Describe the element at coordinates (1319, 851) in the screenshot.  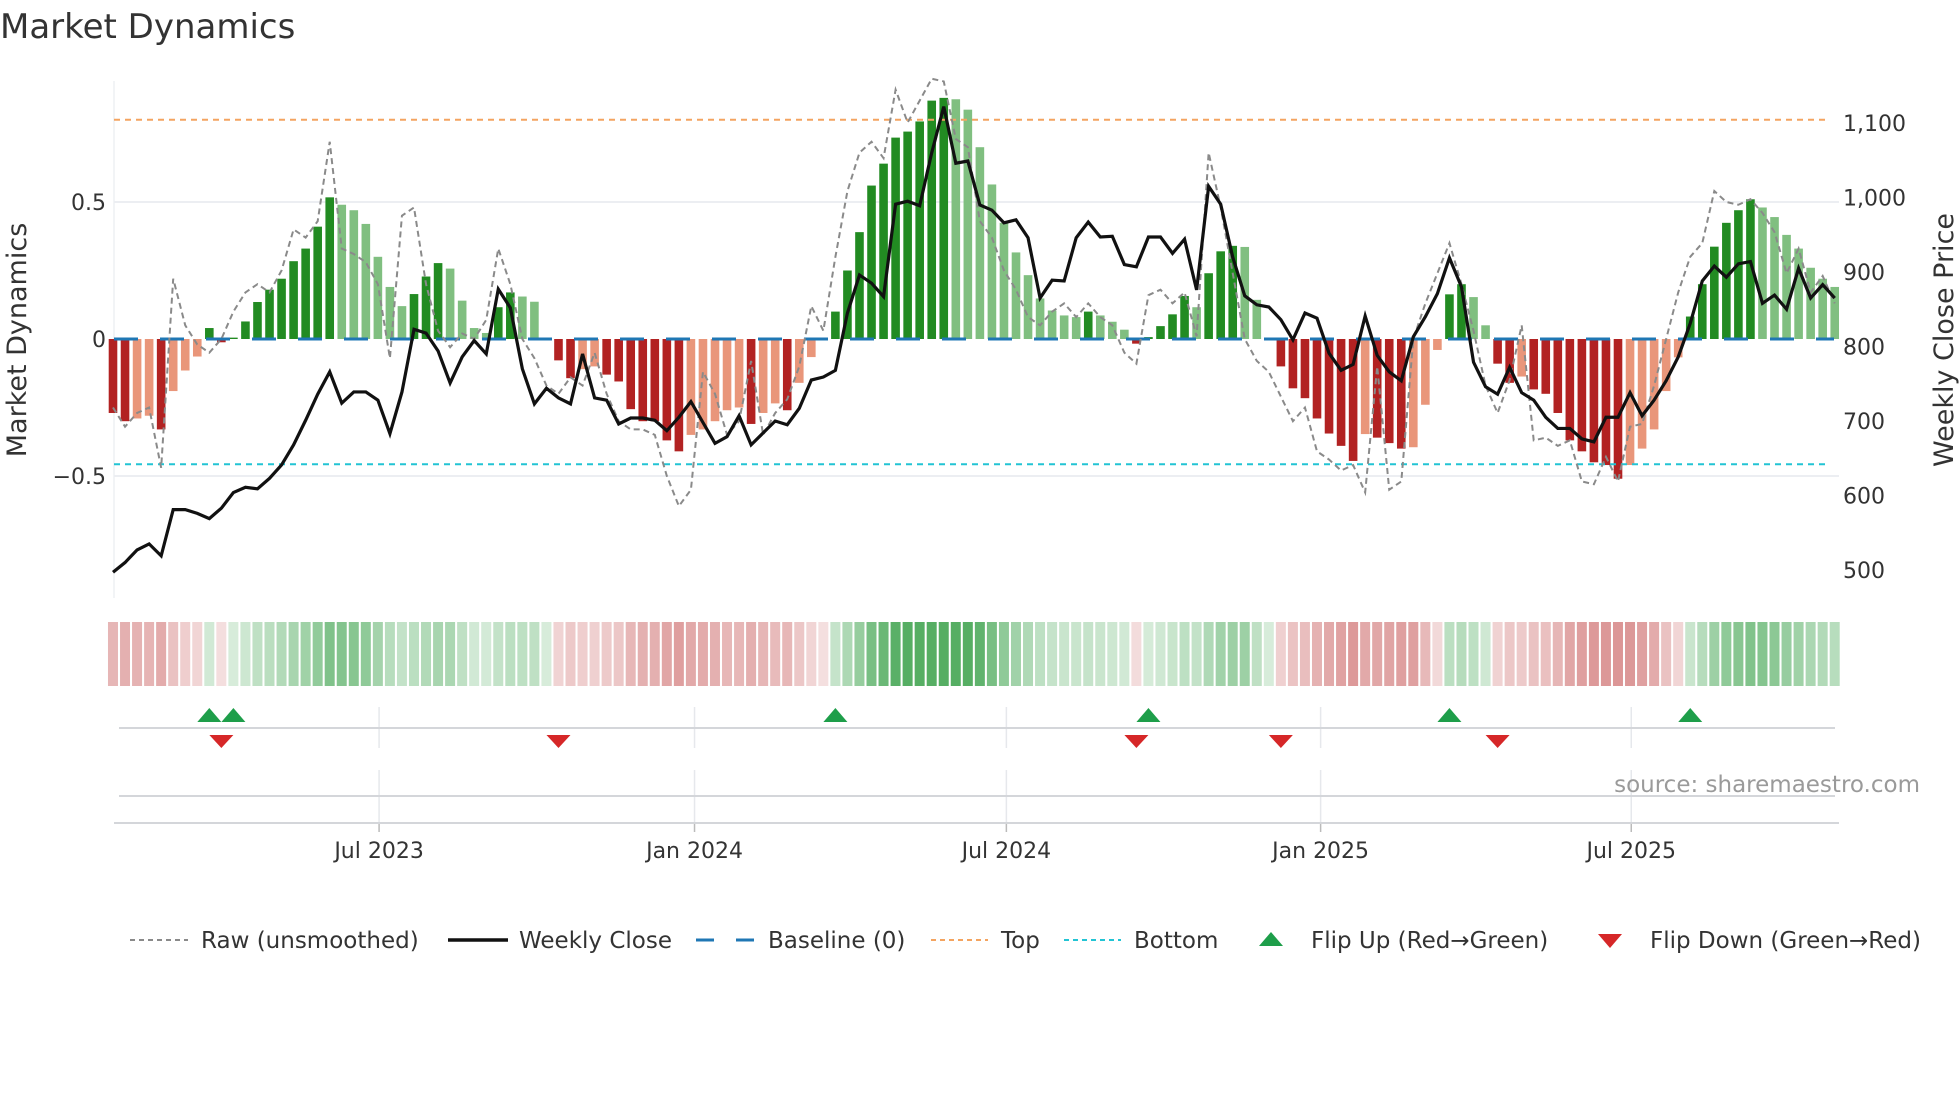
I see `x-tick-label: Jan 2025` at that location.